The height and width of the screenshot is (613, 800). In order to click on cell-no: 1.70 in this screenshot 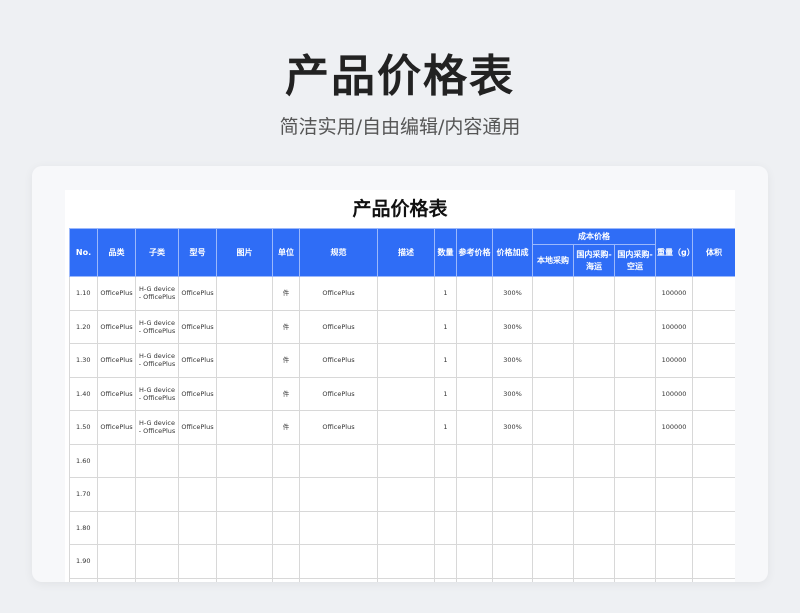, I will do `click(83, 494)`.